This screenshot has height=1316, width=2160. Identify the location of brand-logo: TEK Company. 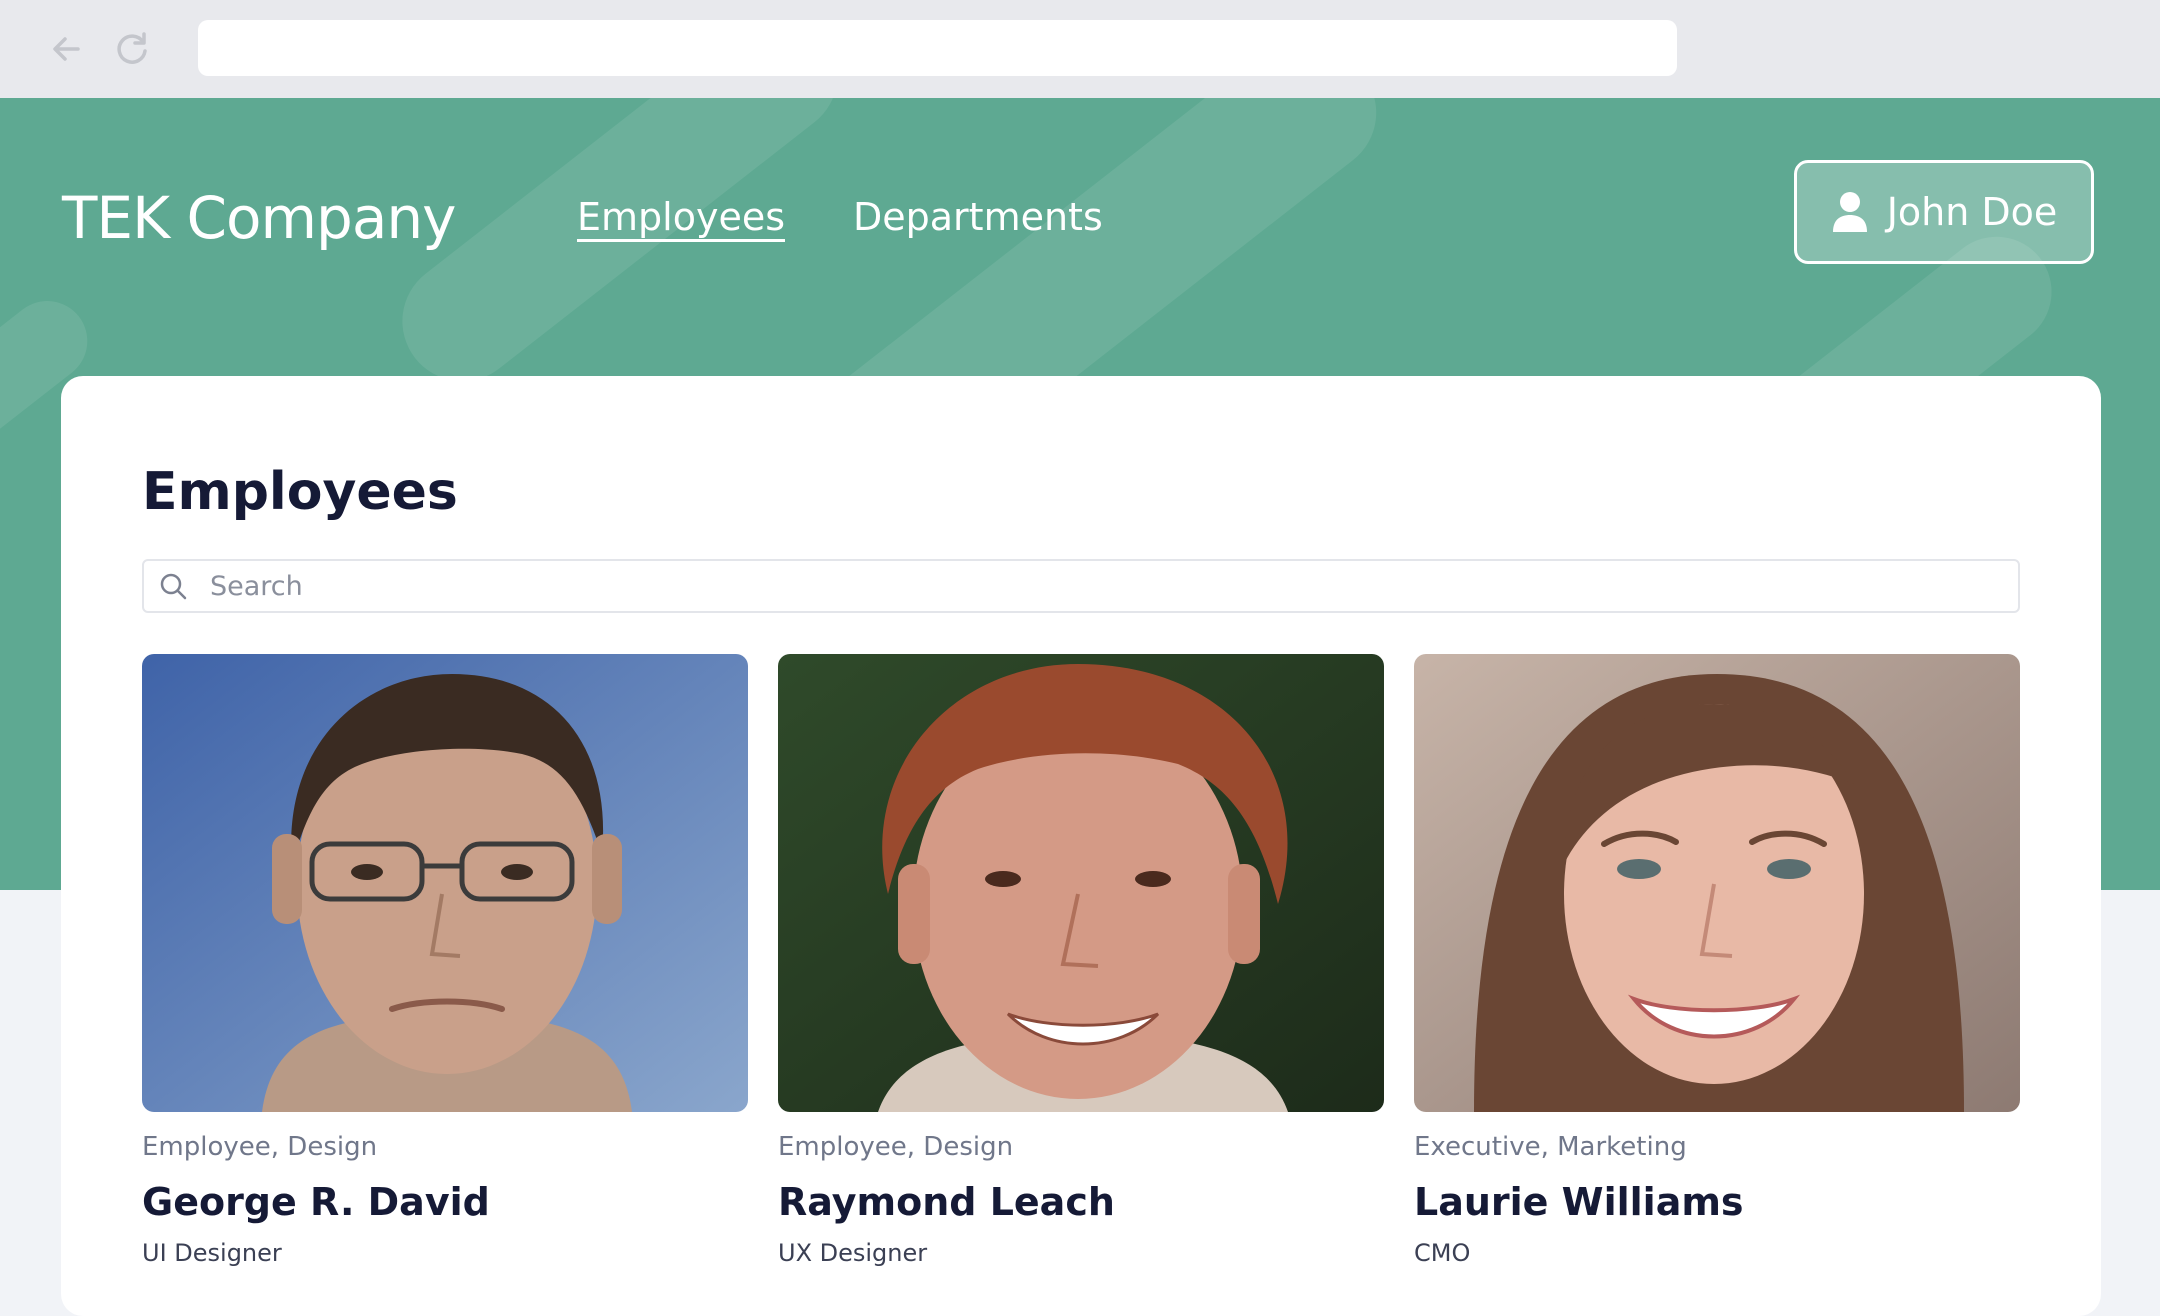
(259, 218).